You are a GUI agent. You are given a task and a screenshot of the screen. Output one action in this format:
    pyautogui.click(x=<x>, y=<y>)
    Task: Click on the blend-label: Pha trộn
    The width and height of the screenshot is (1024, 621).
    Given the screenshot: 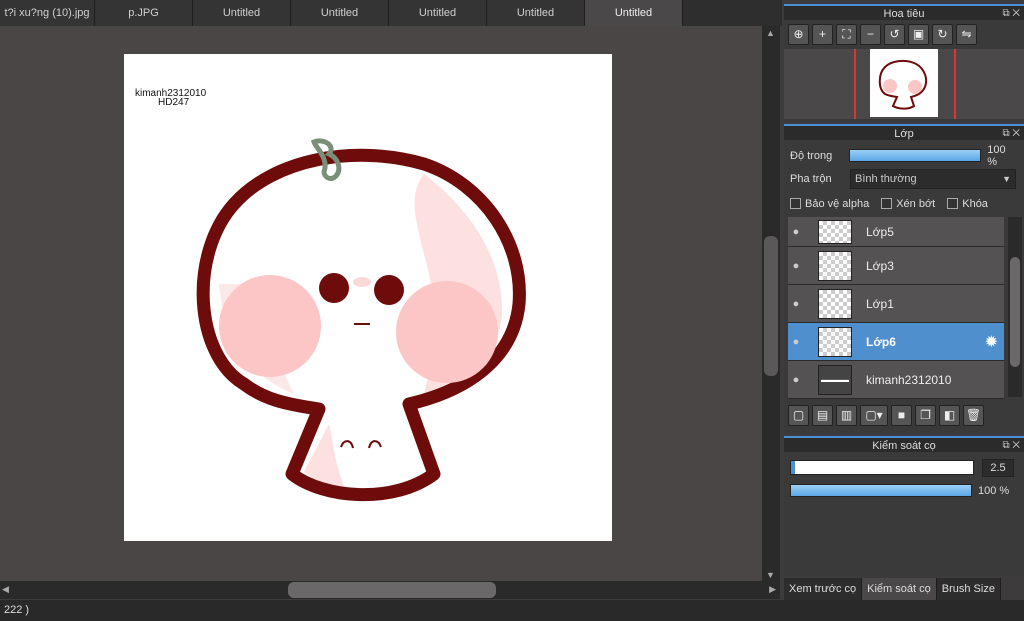 What is the action you would take?
    pyautogui.click(x=811, y=178)
    